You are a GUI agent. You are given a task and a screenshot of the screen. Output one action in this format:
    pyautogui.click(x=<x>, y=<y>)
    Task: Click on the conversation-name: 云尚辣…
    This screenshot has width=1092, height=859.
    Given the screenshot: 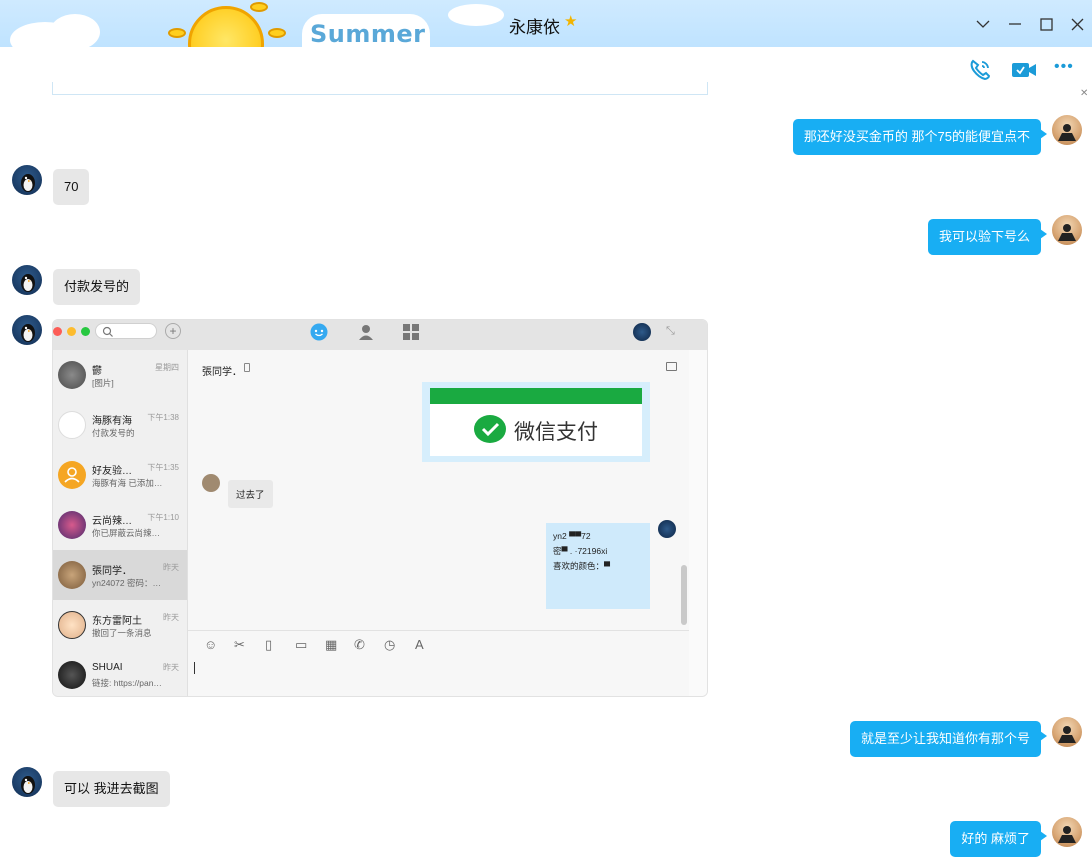 What is the action you would take?
    pyautogui.click(x=112, y=521)
    